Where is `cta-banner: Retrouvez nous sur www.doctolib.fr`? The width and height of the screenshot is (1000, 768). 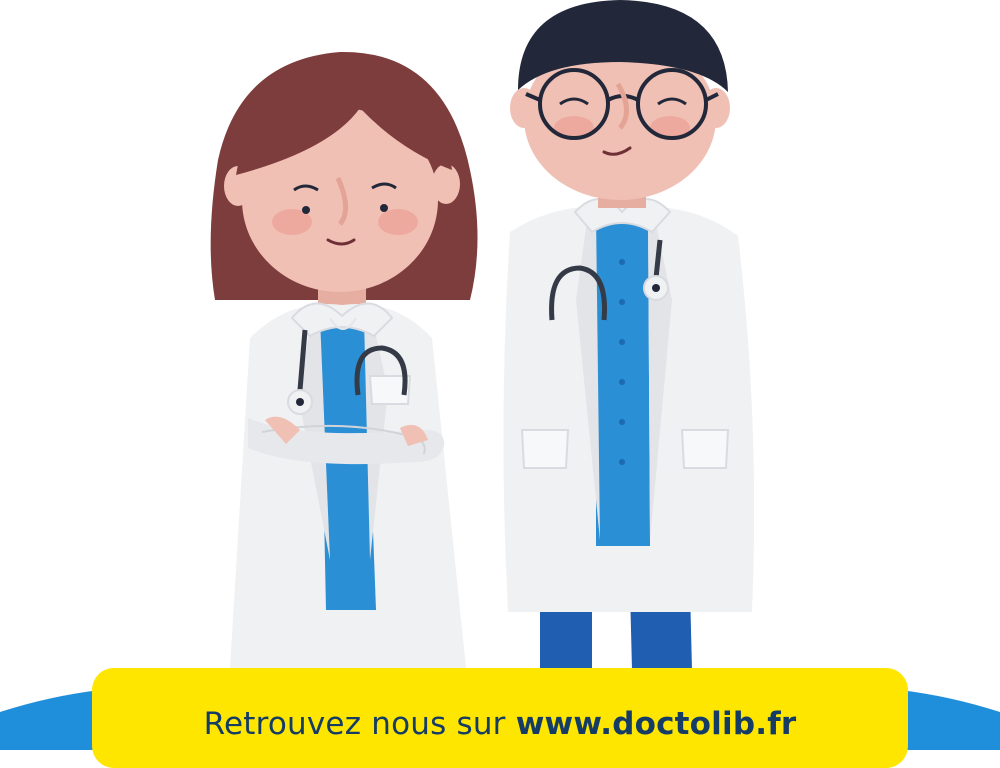
cta-banner: Retrouvez nous sur www.doctolib.fr is located at coordinates (500, 718).